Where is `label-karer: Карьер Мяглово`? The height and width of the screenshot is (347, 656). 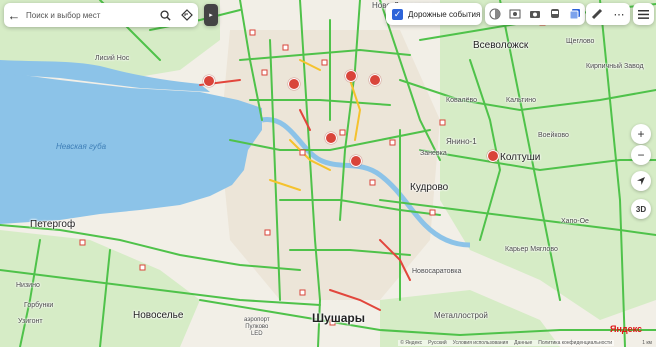 label-karer: Карьер Мяглово is located at coordinates (531, 249).